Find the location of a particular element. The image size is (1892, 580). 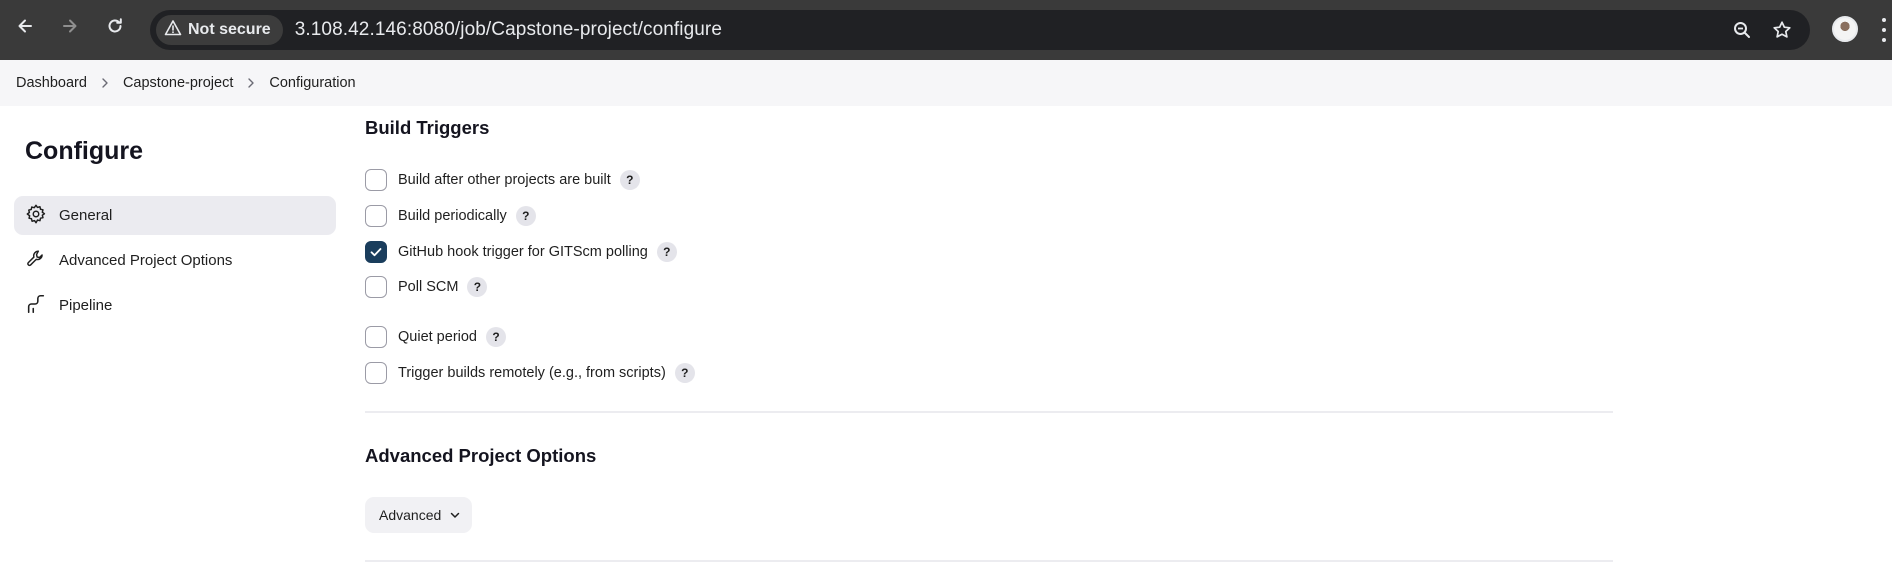

forward-arrow-icon is located at coordinates (70, 26).